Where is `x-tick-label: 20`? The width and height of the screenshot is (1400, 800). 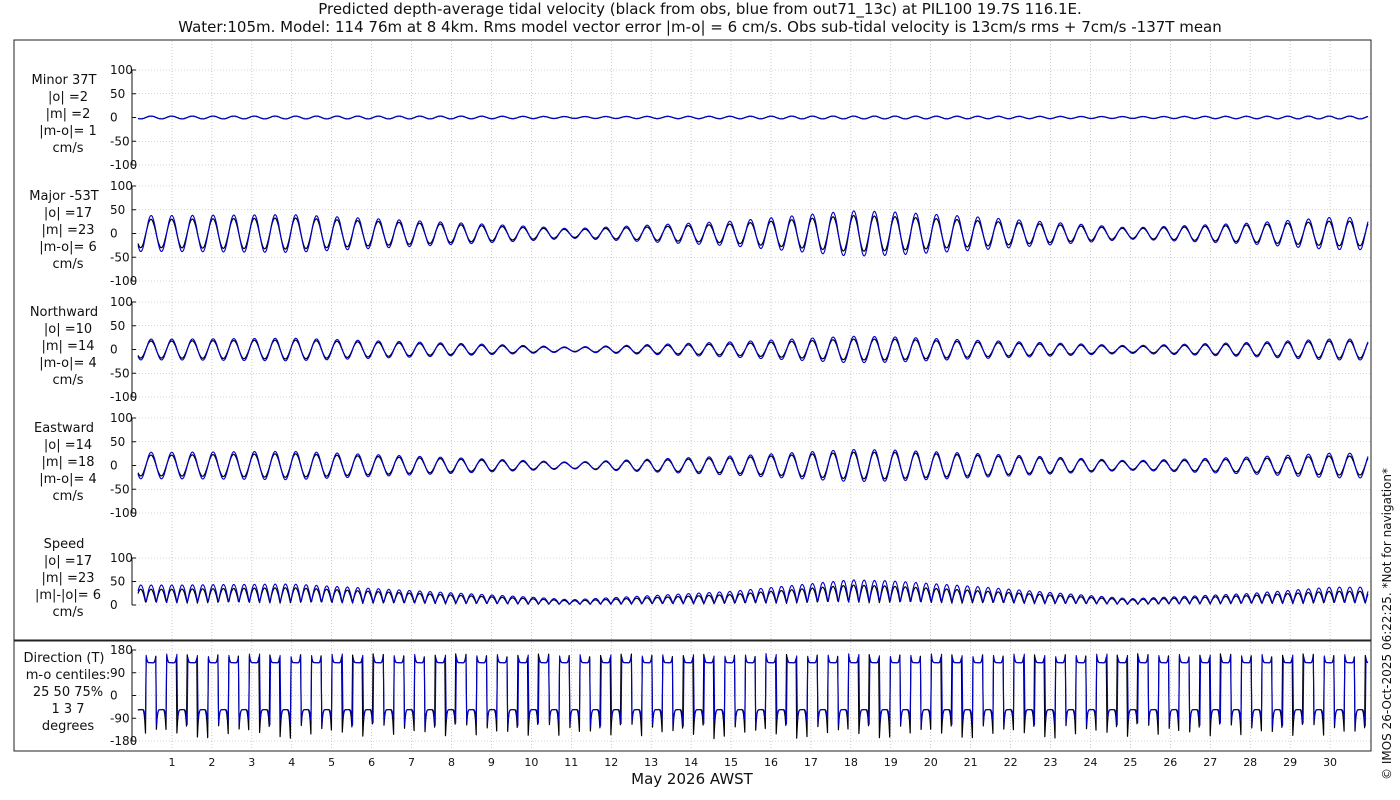 x-tick-label: 20 is located at coordinates (931, 762).